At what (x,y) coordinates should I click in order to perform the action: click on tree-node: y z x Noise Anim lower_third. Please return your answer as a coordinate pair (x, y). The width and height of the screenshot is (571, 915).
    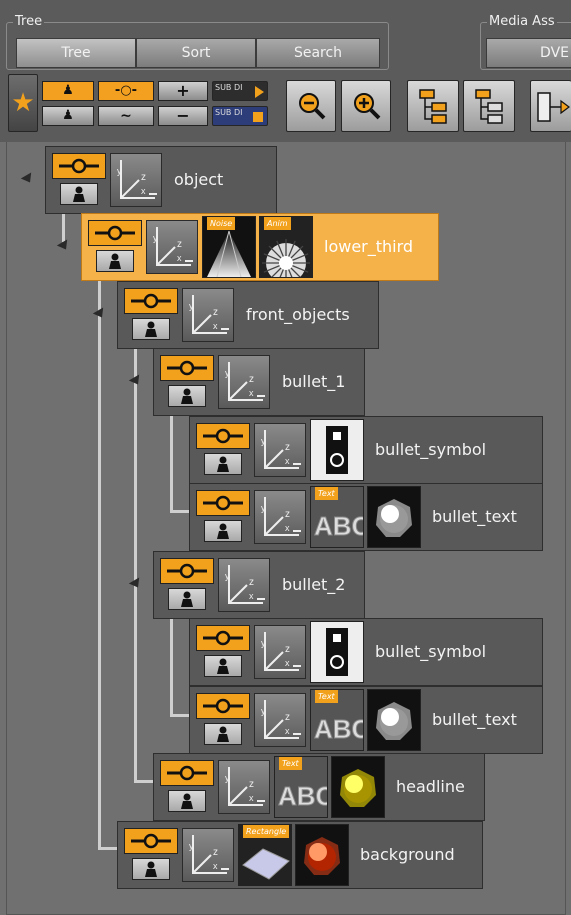
    Looking at the image, I should click on (247, 247).